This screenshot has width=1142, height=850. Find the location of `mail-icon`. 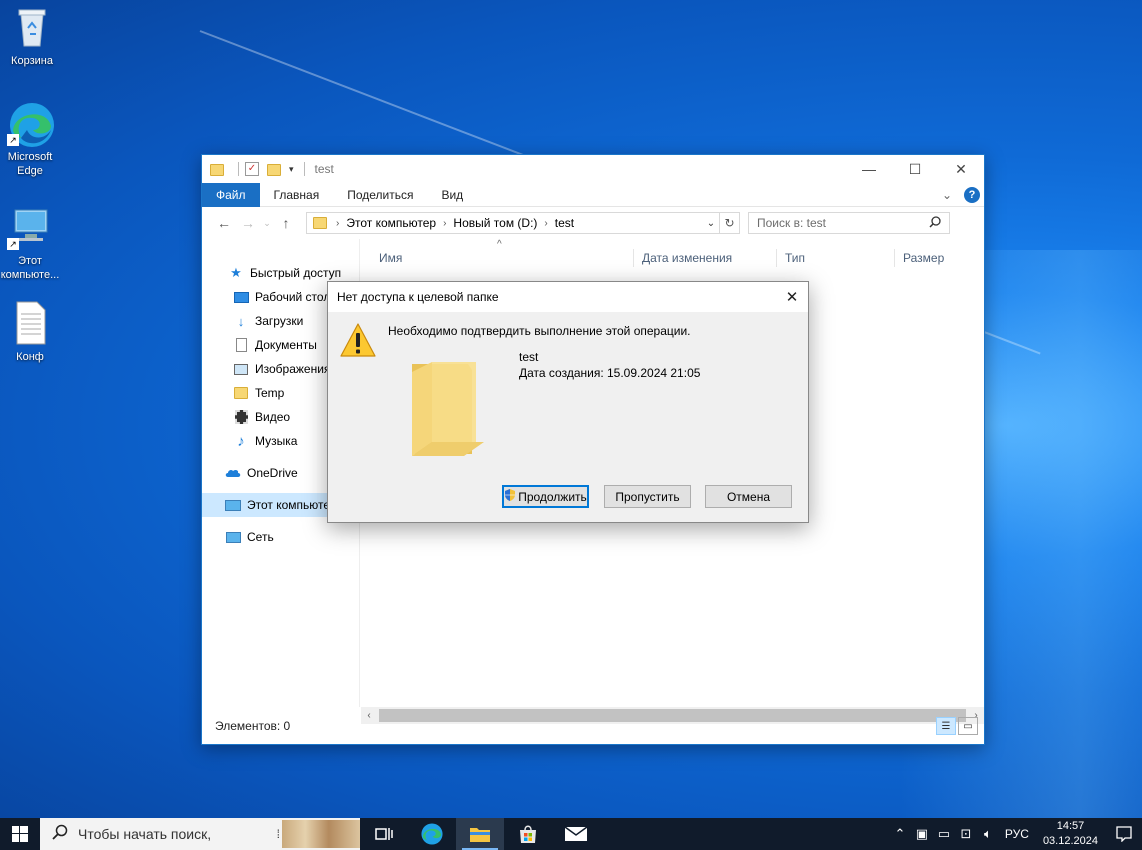

mail-icon is located at coordinates (576, 833).